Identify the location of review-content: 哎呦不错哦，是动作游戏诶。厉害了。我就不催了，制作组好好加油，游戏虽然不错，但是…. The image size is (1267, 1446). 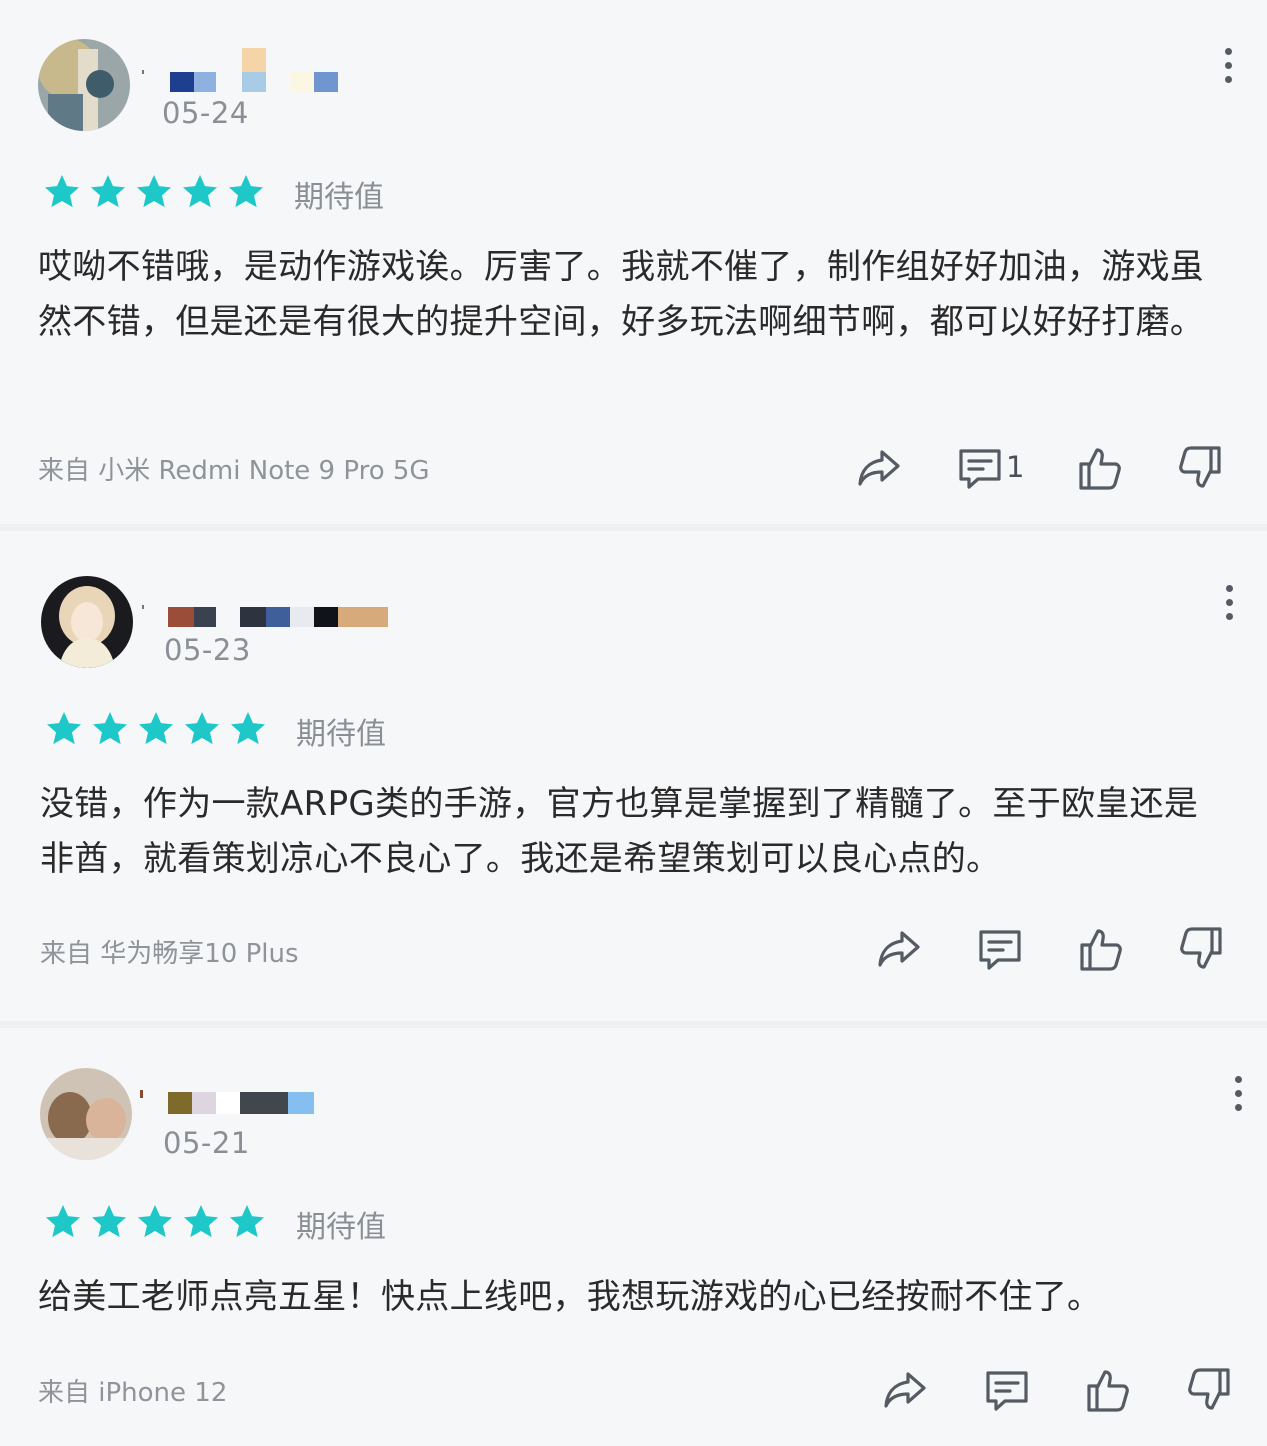
(621, 294).